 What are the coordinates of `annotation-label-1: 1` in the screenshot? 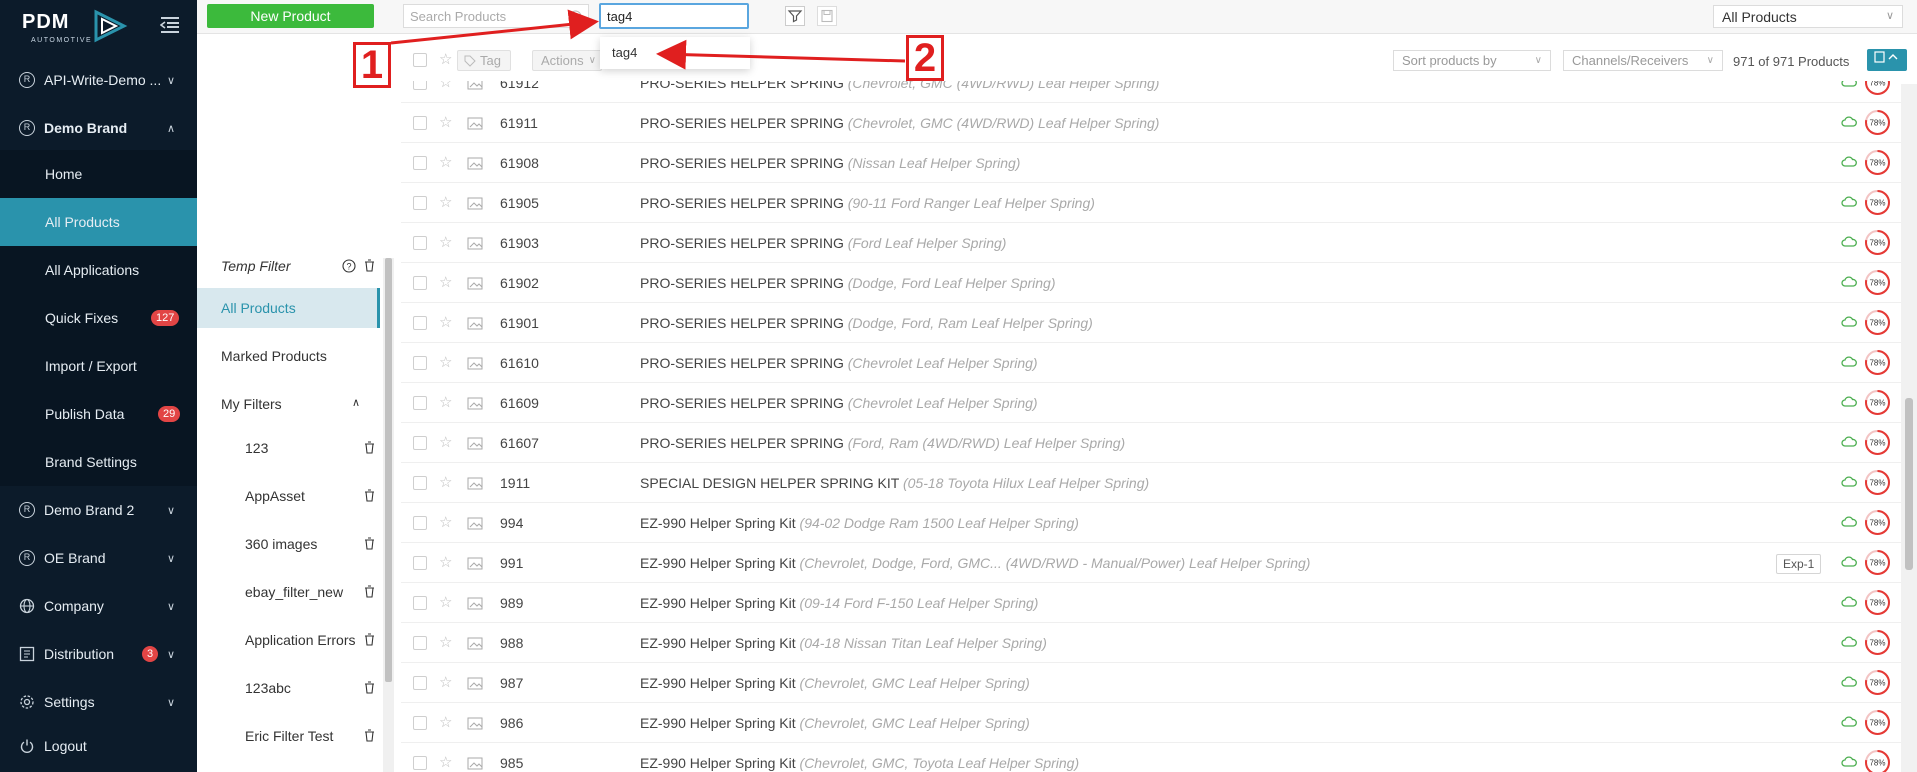 It's located at (372, 65).